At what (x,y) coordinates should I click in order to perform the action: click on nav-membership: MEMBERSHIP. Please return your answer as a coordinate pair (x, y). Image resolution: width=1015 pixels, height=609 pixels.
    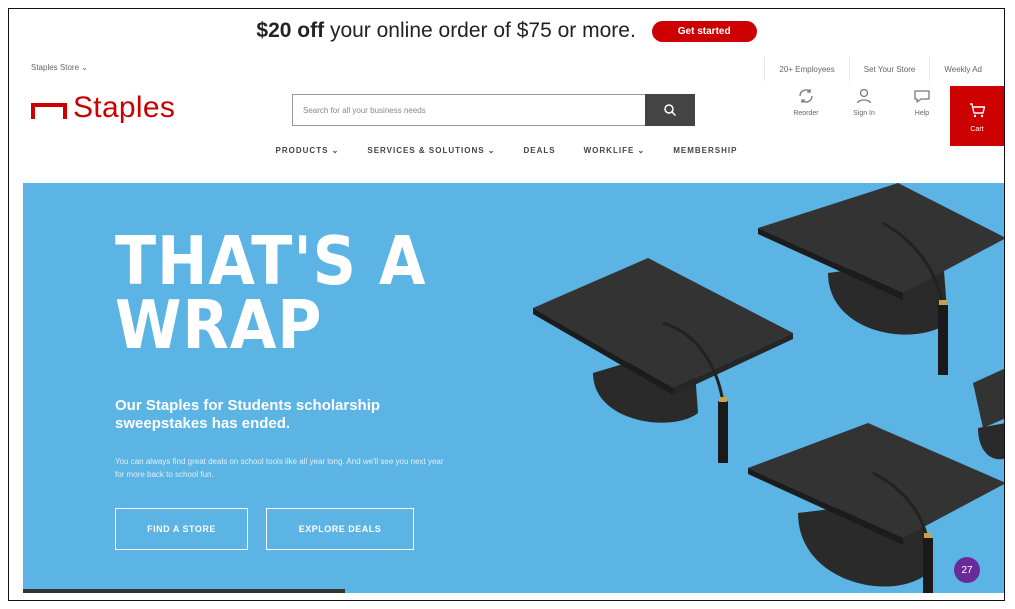
    Looking at the image, I should click on (705, 150).